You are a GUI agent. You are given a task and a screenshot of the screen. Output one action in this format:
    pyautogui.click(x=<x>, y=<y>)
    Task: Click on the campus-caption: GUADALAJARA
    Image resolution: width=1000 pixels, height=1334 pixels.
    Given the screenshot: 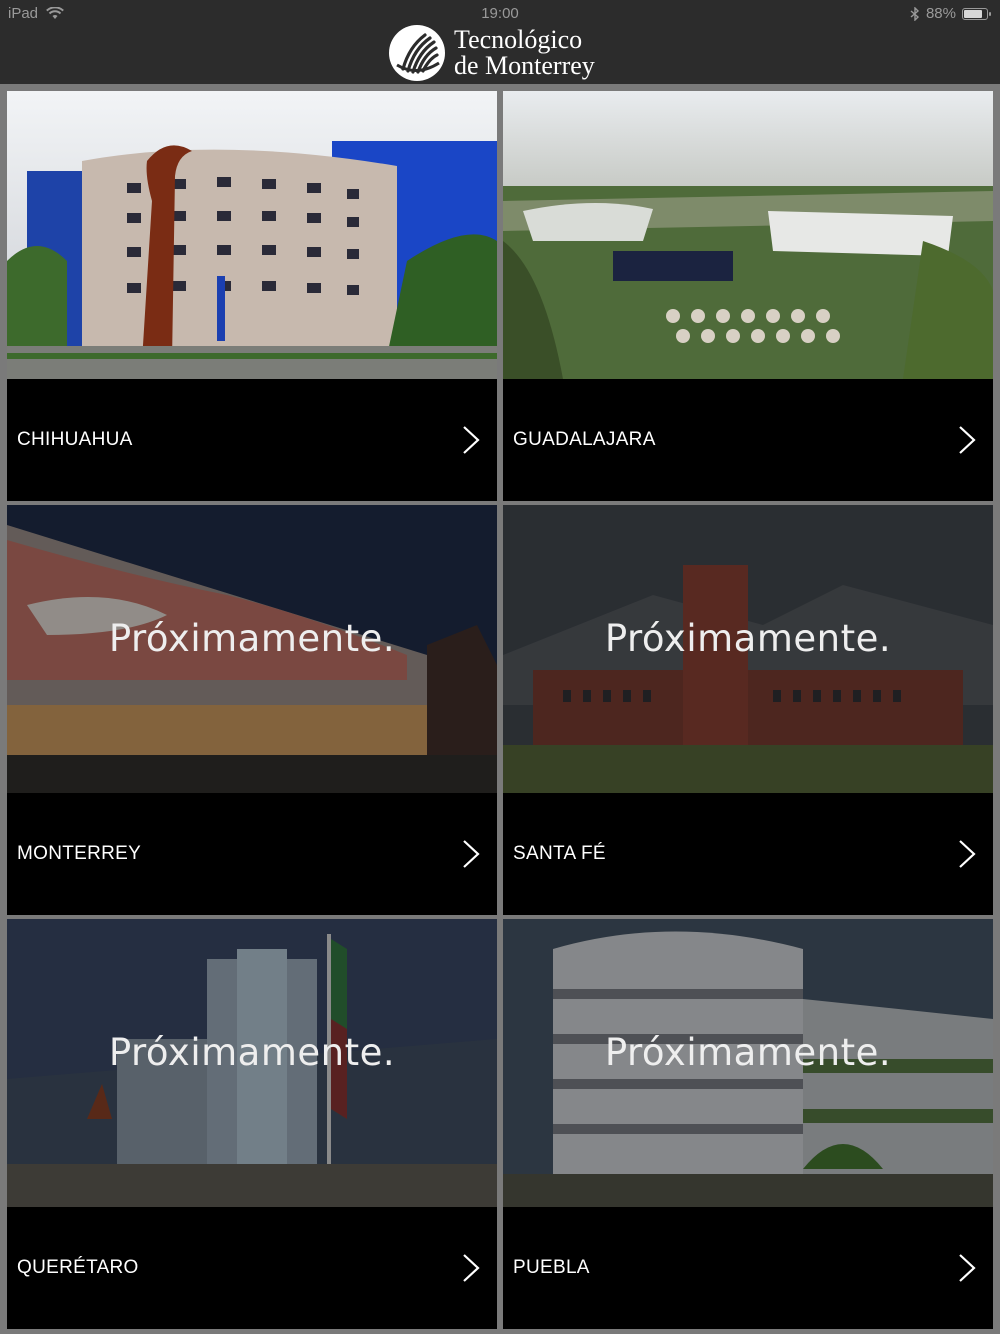 What is the action you would take?
    pyautogui.click(x=748, y=440)
    